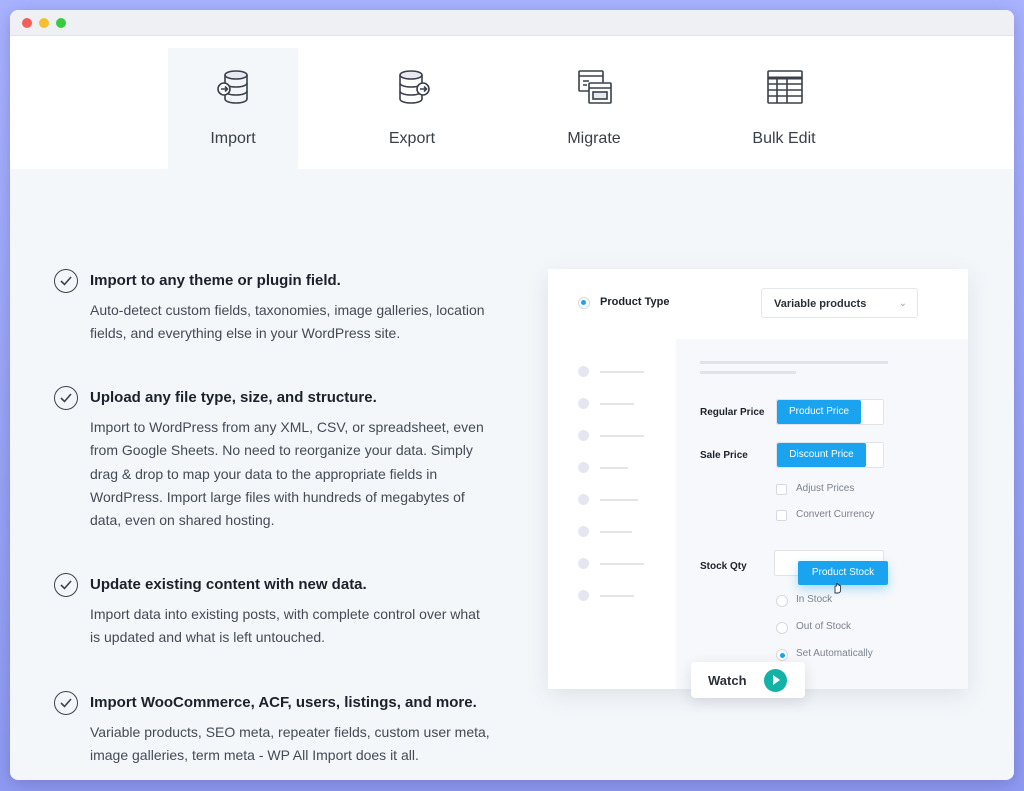 Image resolution: width=1024 pixels, height=791 pixels. I want to click on tab-label: Migrate, so click(594, 138).